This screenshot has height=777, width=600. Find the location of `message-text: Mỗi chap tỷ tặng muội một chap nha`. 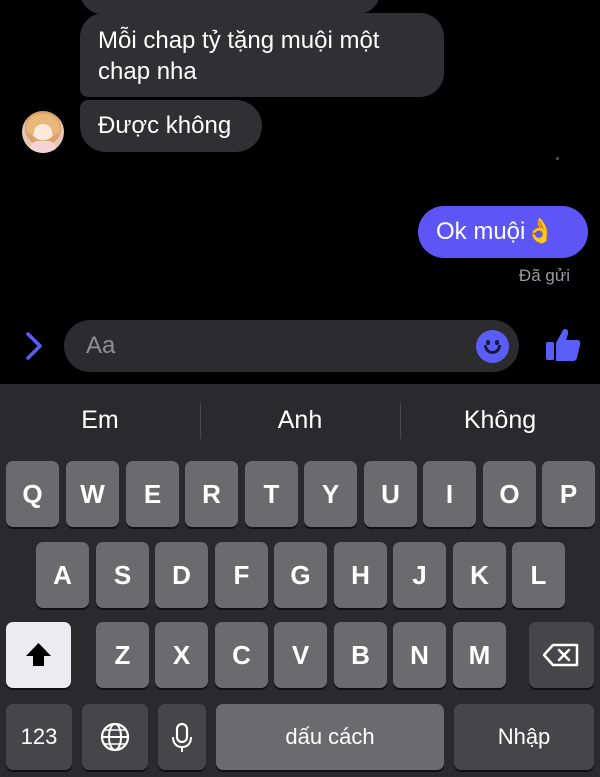

message-text: Mỗi chap tỷ tặng muội một chap nha is located at coordinates (239, 56).